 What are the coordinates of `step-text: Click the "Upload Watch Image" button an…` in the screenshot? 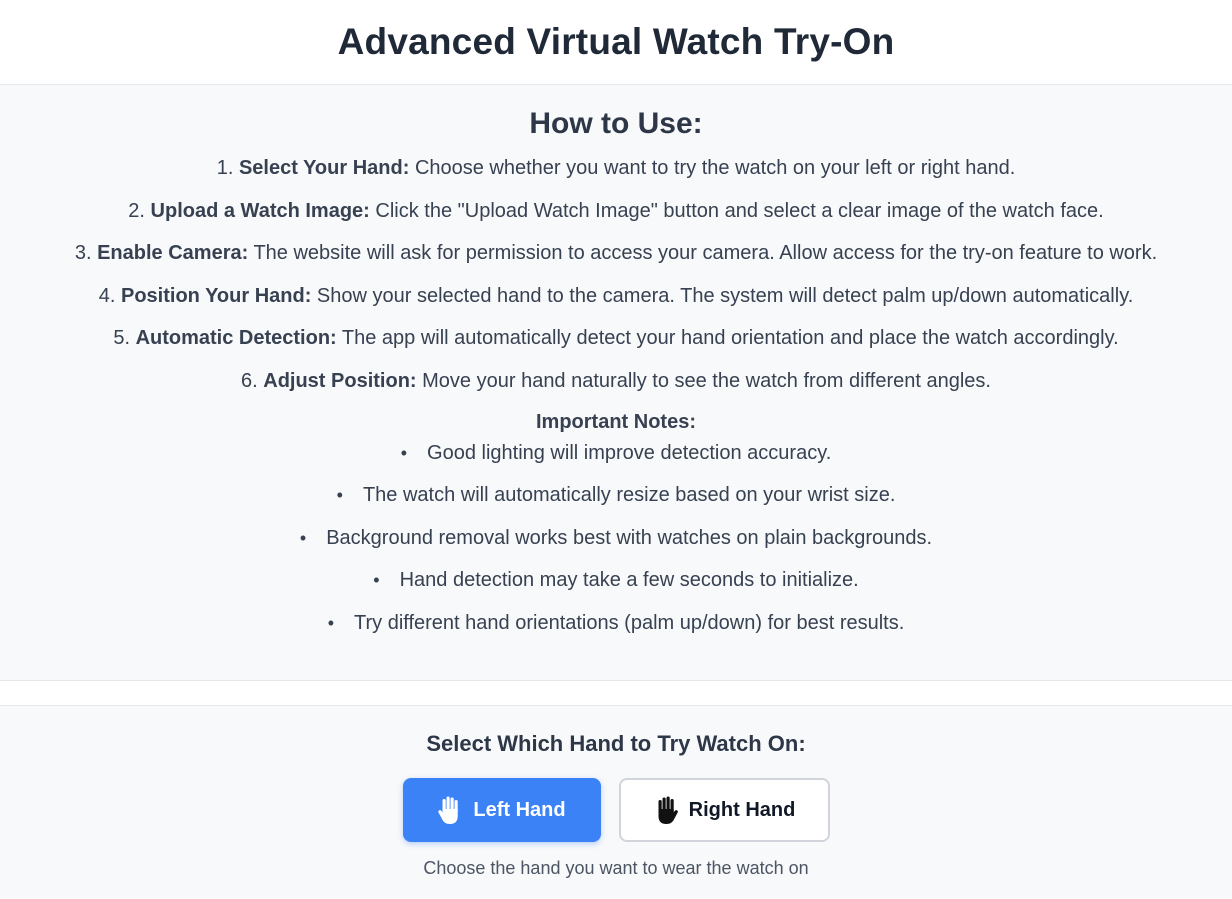 It's located at (739, 210).